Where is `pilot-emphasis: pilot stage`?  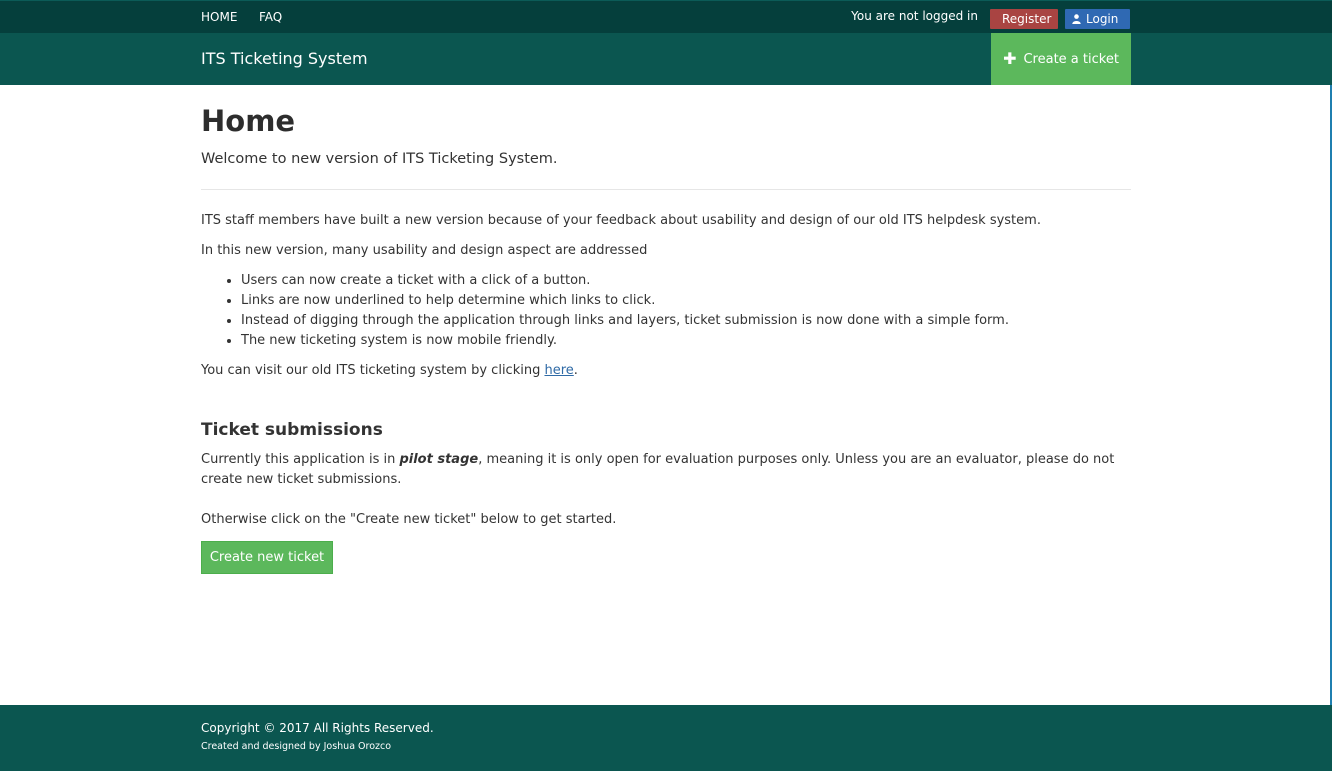 pilot-emphasis: pilot stage is located at coordinates (439, 459).